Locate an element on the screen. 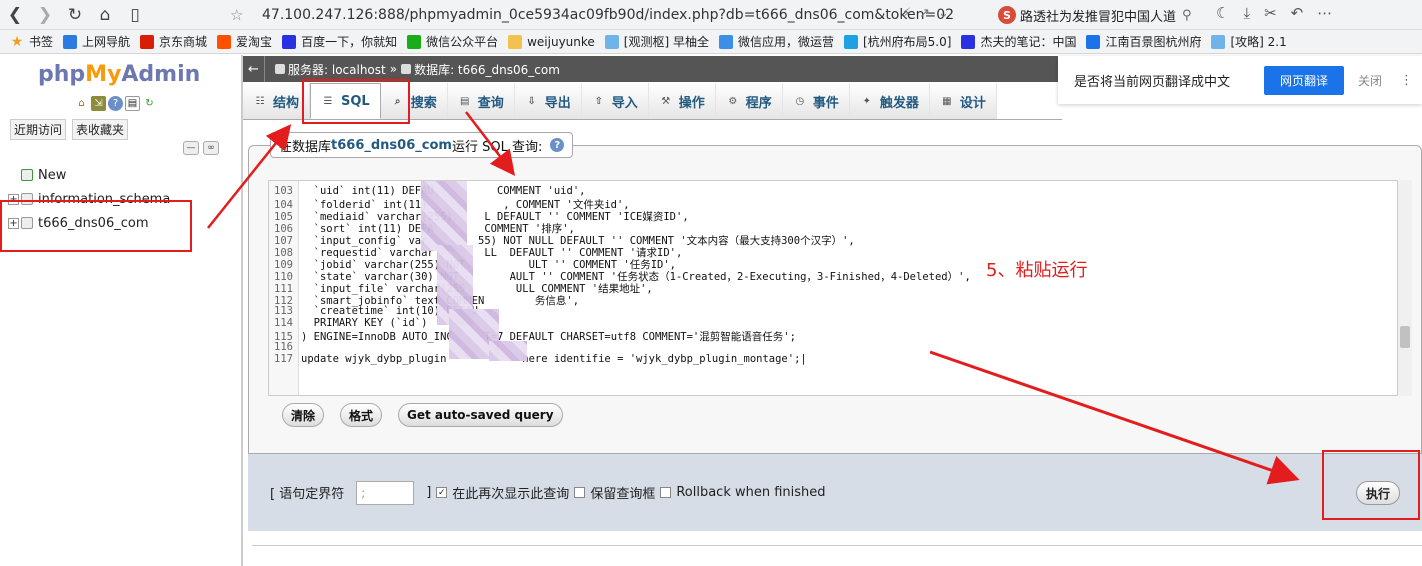  tab-item-8: ◷ 事件 is located at coordinates (816, 101).